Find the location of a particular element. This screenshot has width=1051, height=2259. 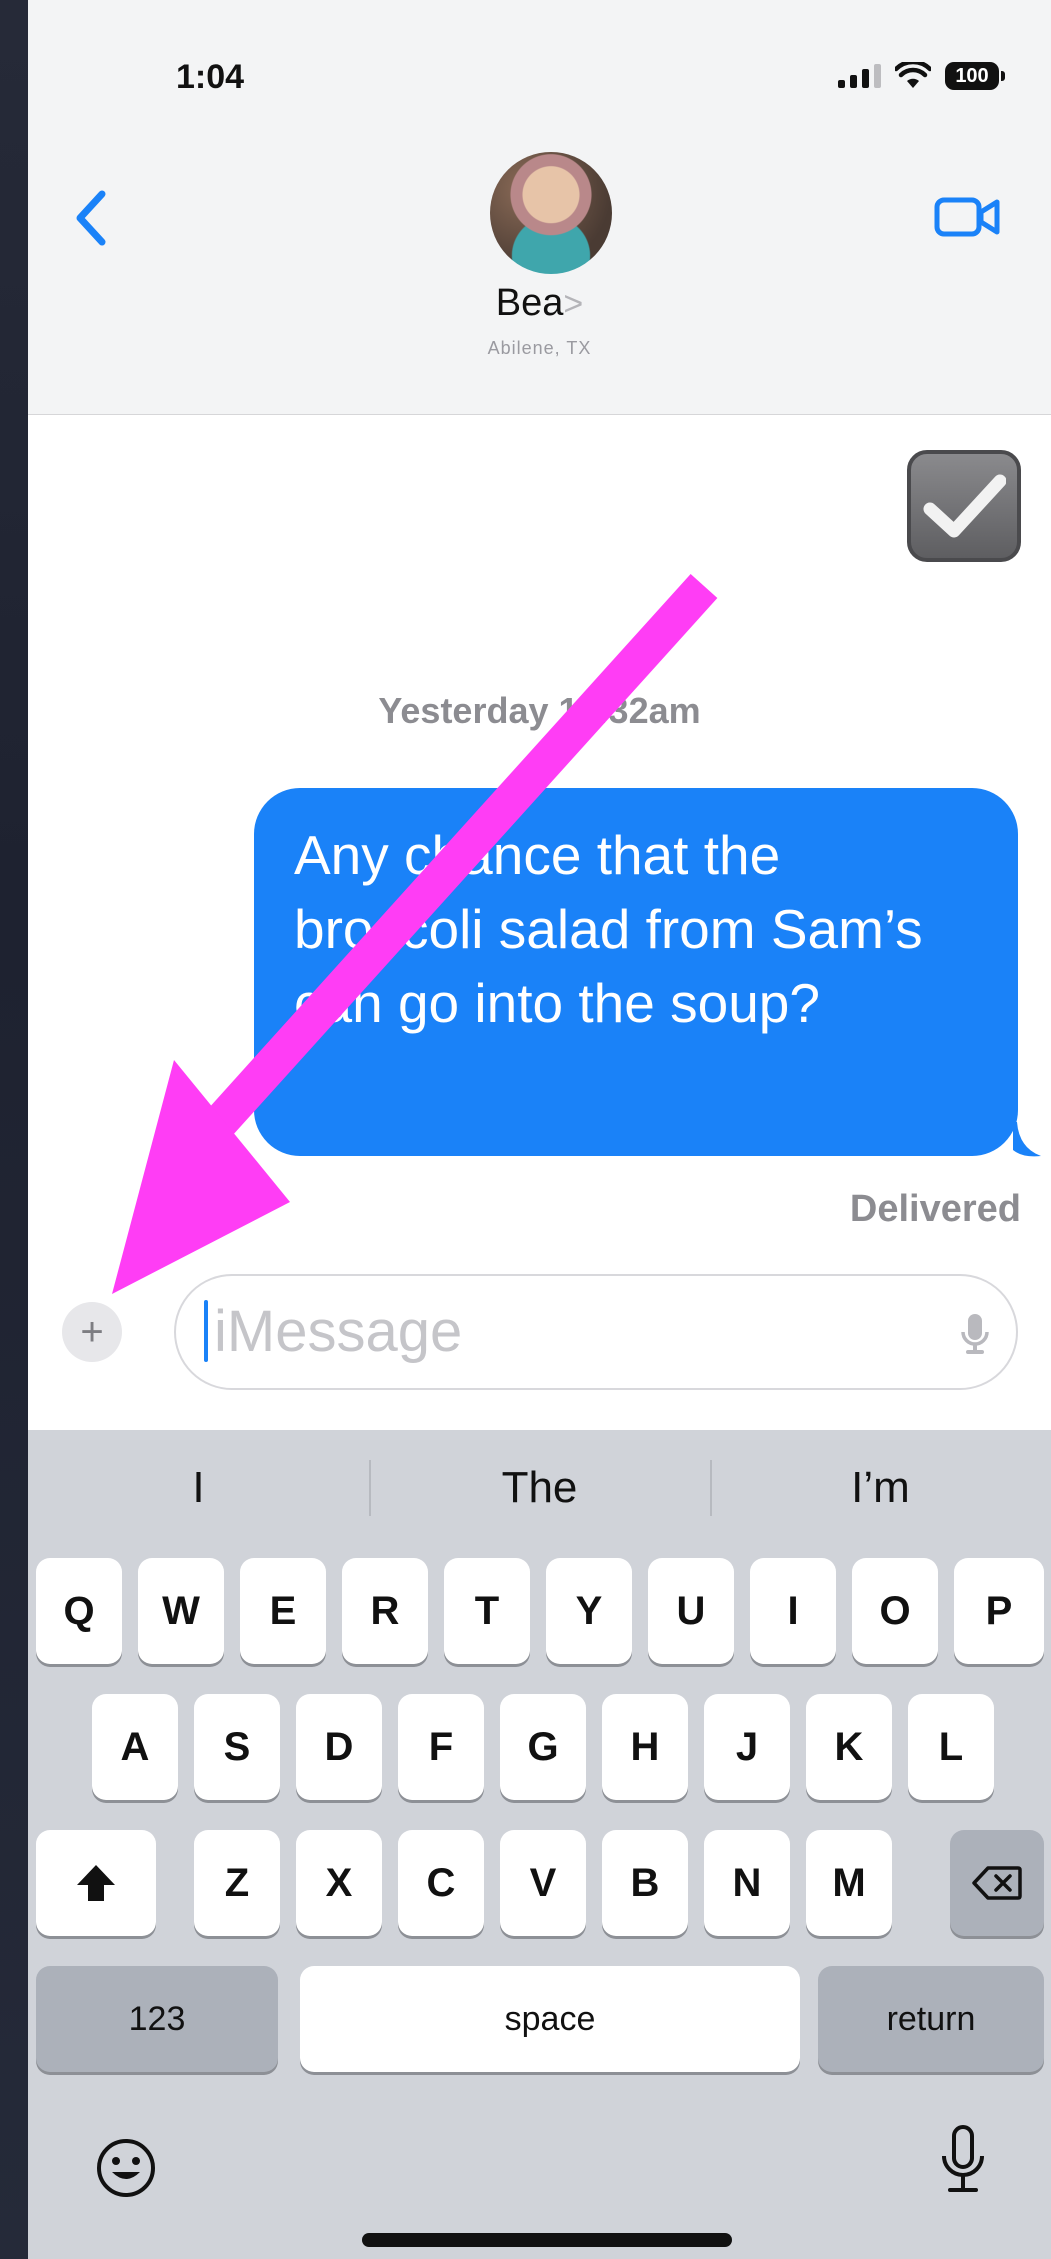

checkmark-image-attachment is located at coordinates (964, 506).